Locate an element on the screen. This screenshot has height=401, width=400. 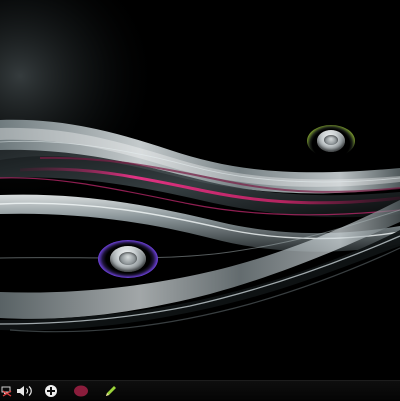
taskbar is located at coordinates (200, 390).